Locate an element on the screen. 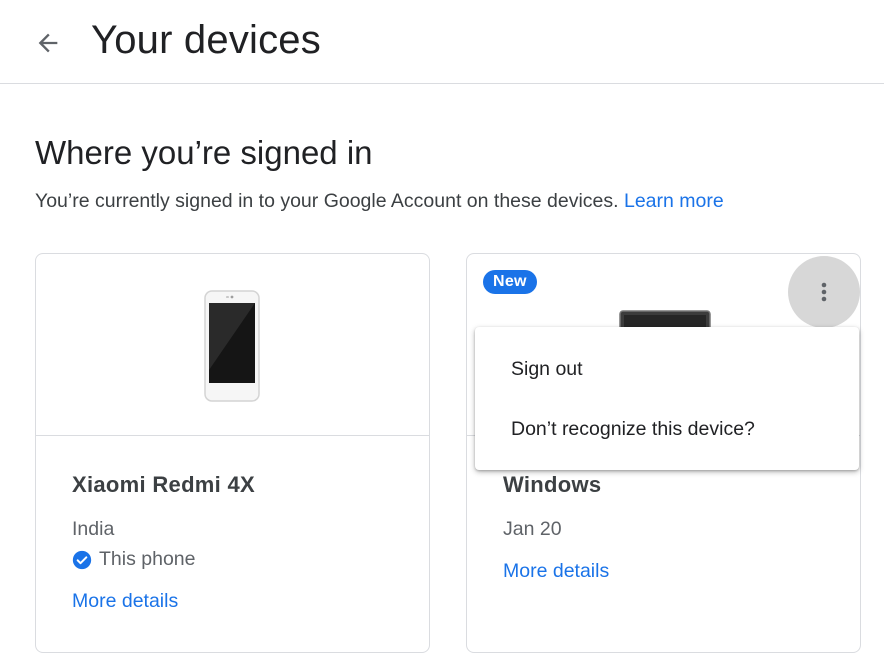  arrow-back-icon is located at coordinates (48, 43).